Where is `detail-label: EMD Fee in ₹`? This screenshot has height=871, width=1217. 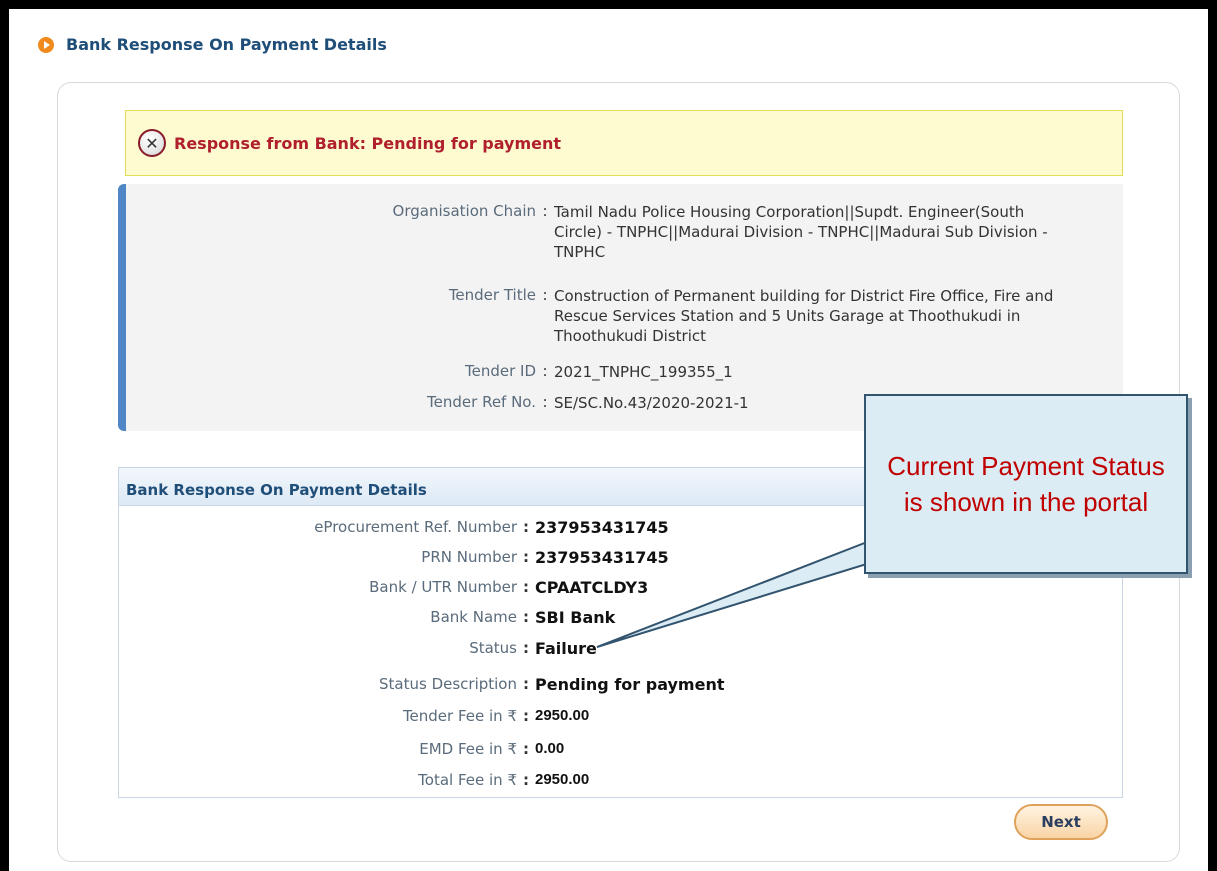
detail-label: EMD Fee in ₹ is located at coordinates (468, 749).